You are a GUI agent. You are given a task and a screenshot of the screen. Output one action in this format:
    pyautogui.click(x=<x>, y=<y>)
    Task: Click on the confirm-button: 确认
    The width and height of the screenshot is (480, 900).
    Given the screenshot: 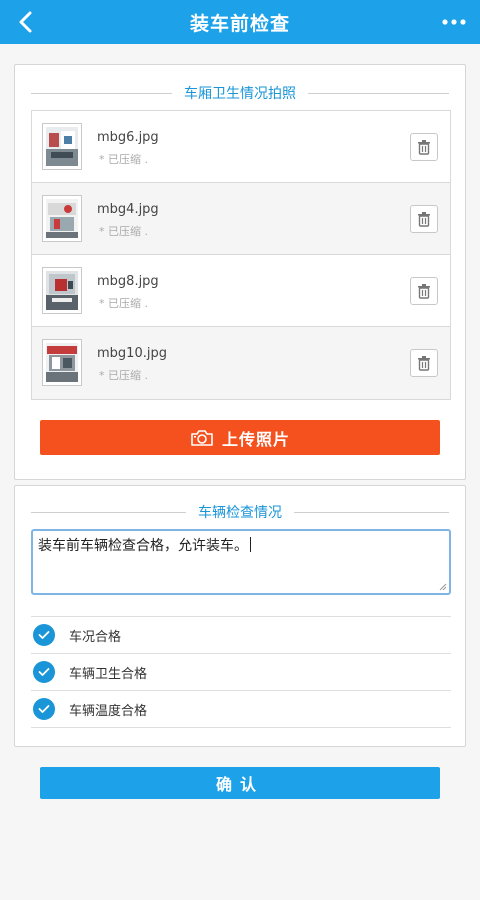 What is the action you would take?
    pyautogui.click(x=240, y=783)
    